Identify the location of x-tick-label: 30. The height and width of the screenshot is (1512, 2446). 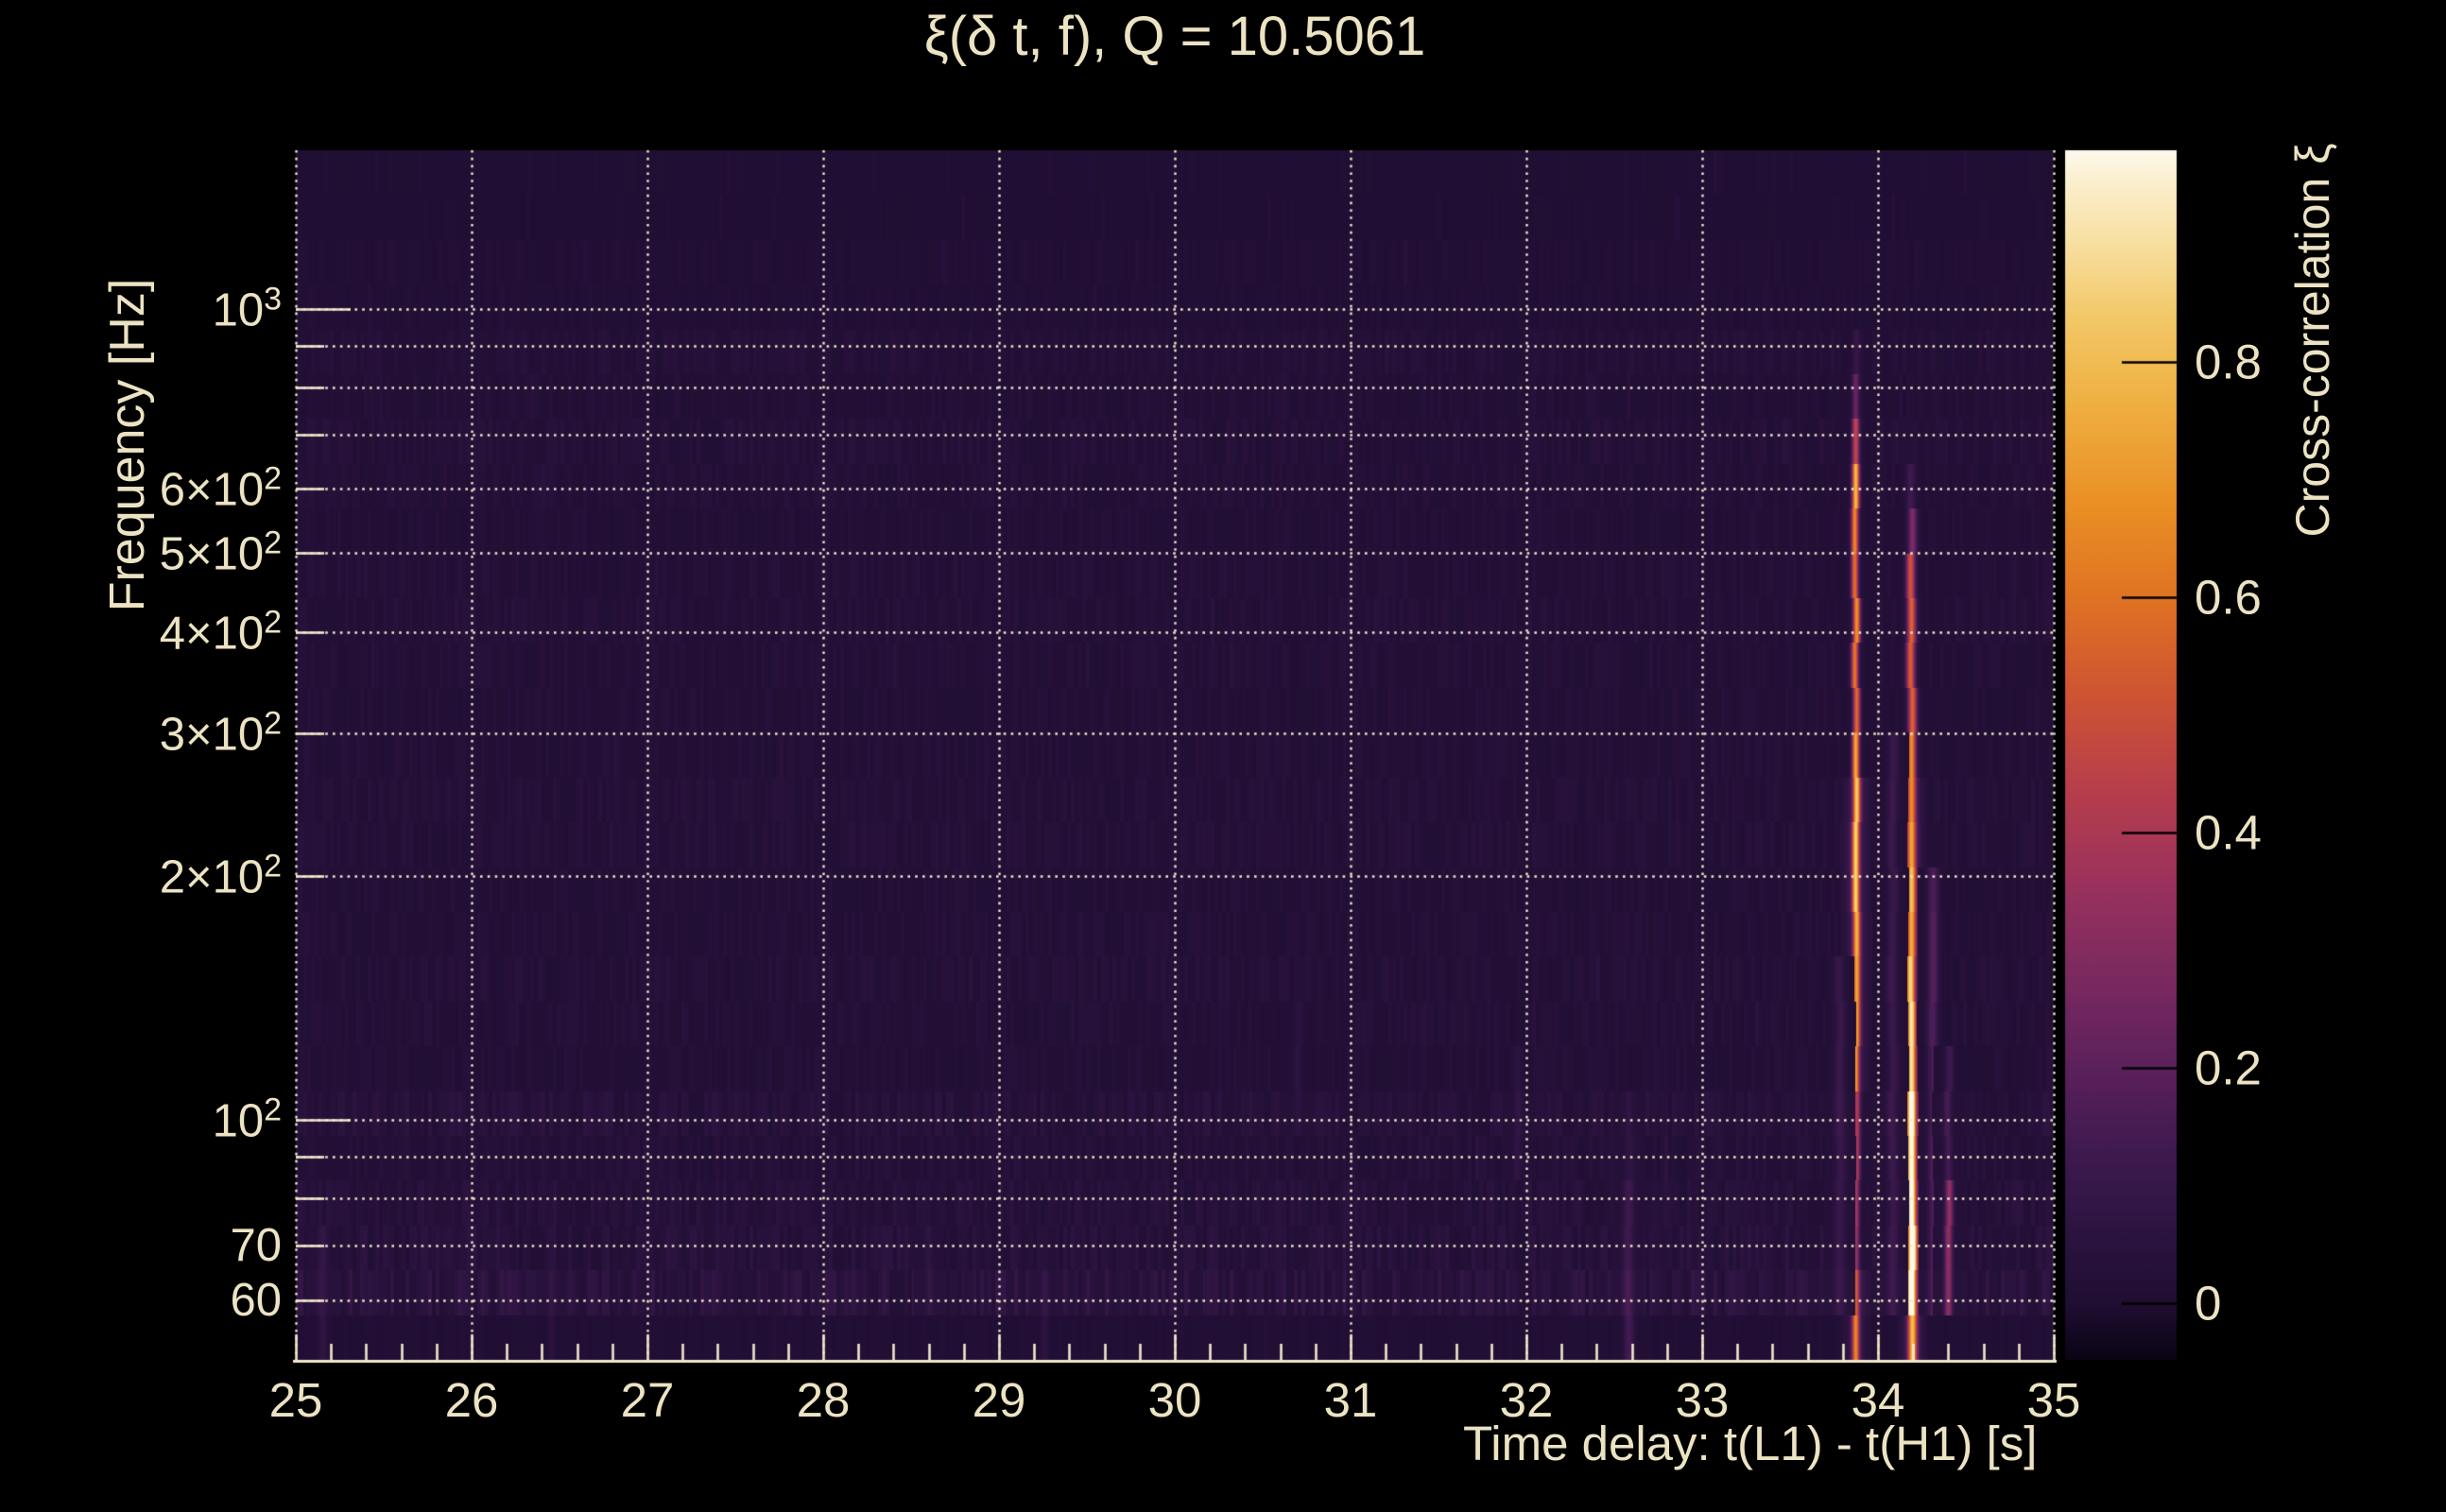
(1174, 1400).